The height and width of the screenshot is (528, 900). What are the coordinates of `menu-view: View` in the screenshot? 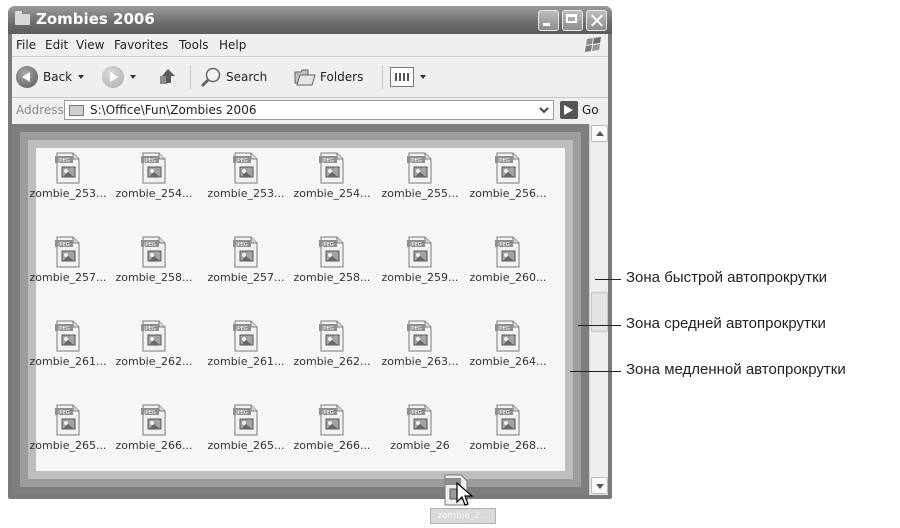 It's located at (90, 45).